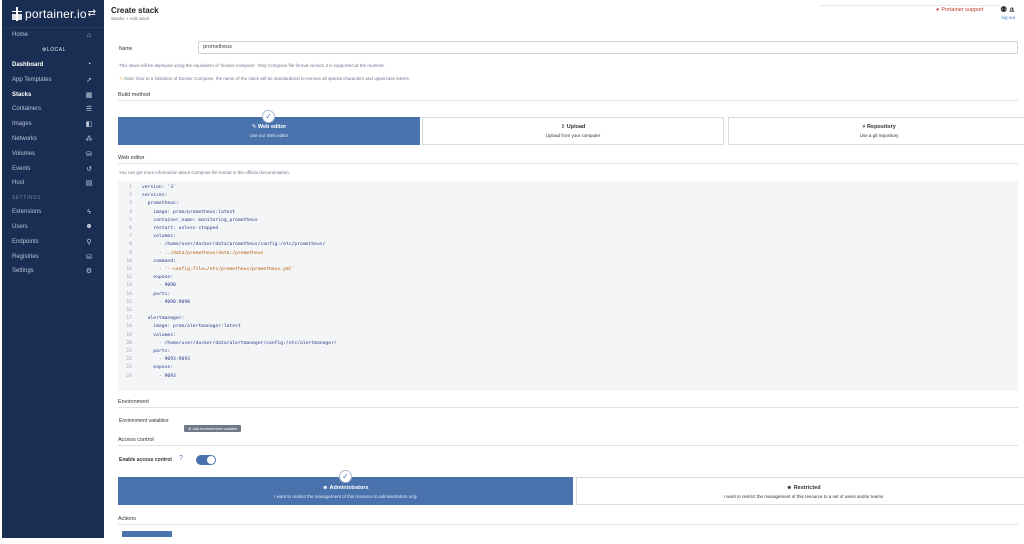 This screenshot has height=544, width=1024. What do you see at coordinates (1004, 9) in the screenshot?
I see `user-icon: ⚉` at bounding box center [1004, 9].